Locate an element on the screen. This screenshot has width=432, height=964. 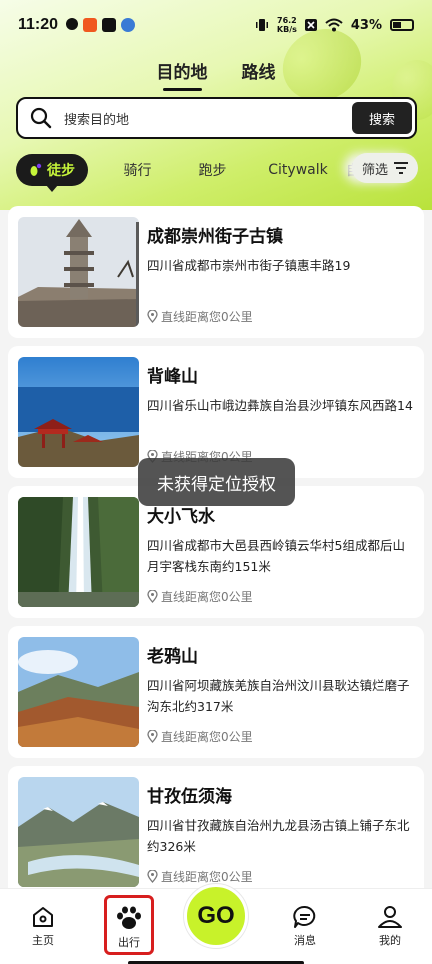
destination-address: 四川省成都市大邑县西岭镇云华村5组成都后山月宇客栈东南约151米 is located at coordinates (276, 556).